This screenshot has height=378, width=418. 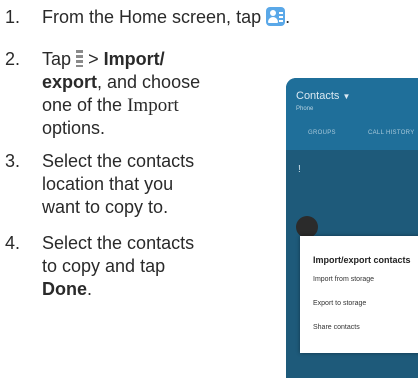 What do you see at coordinates (13, 161) in the screenshot?
I see `step-number: 3.` at bounding box center [13, 161].